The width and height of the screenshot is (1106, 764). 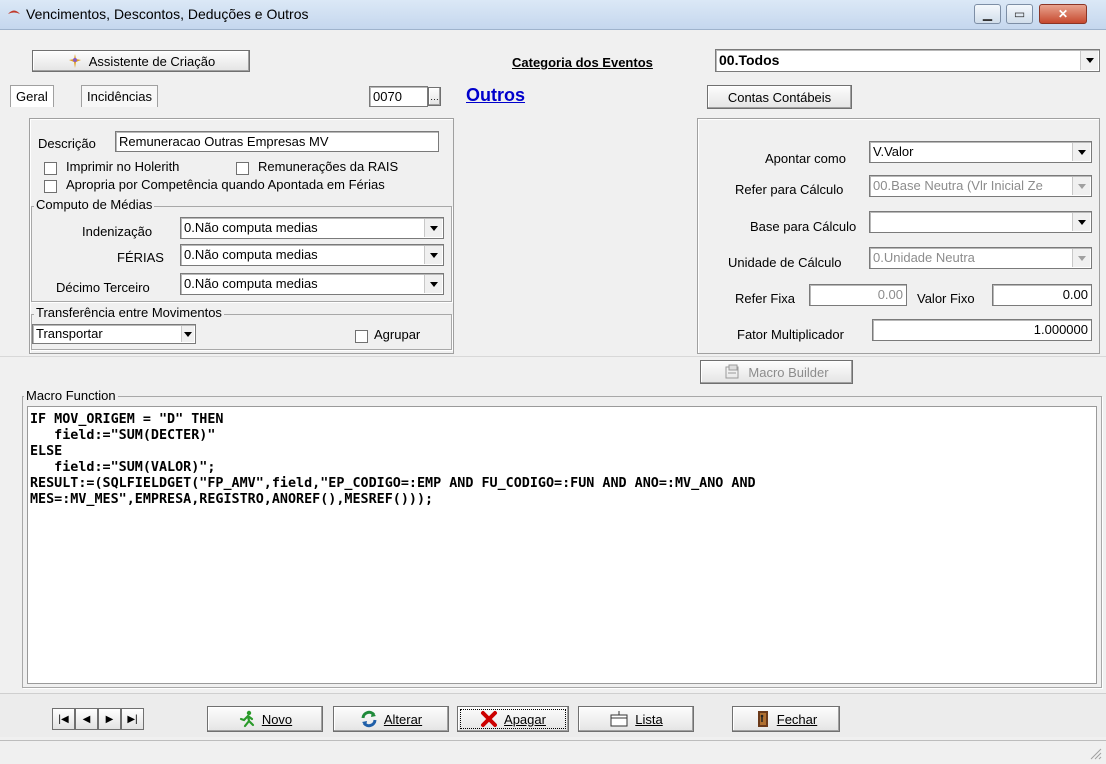 I want to click on apropria-checkbox, so click(x=50, y=186).